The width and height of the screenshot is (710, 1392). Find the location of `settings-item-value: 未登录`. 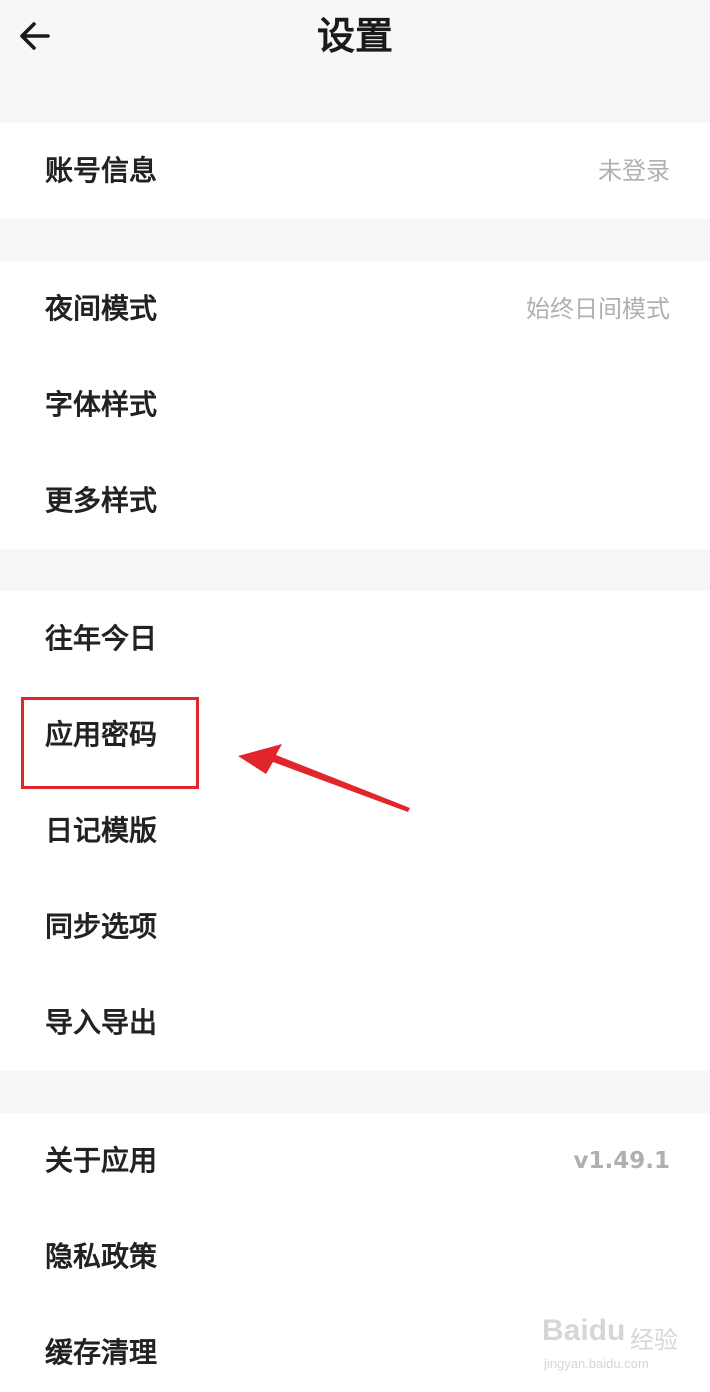

settings-item-value: 未登录 is located at coordinates (634, 171).